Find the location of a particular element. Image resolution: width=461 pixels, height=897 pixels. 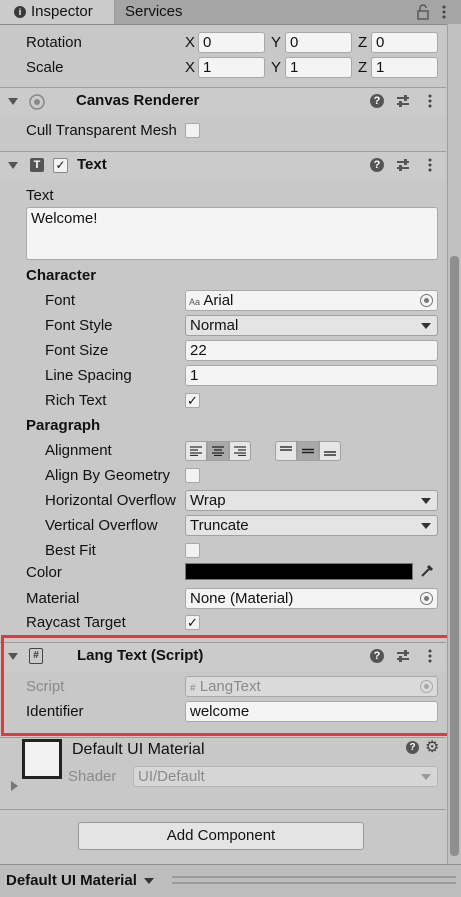

add-component-button: Add Component is located at coordinates (221, 836).